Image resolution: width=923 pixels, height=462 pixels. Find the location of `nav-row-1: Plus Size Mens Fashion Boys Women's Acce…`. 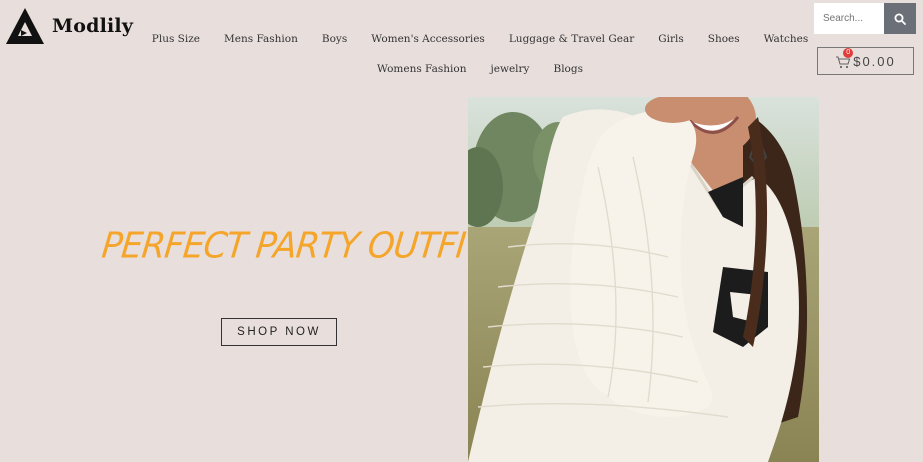

nav-row-1: Plus Size Mens Fashion Boys Women's Acce… is located at coordinates (480, 39).